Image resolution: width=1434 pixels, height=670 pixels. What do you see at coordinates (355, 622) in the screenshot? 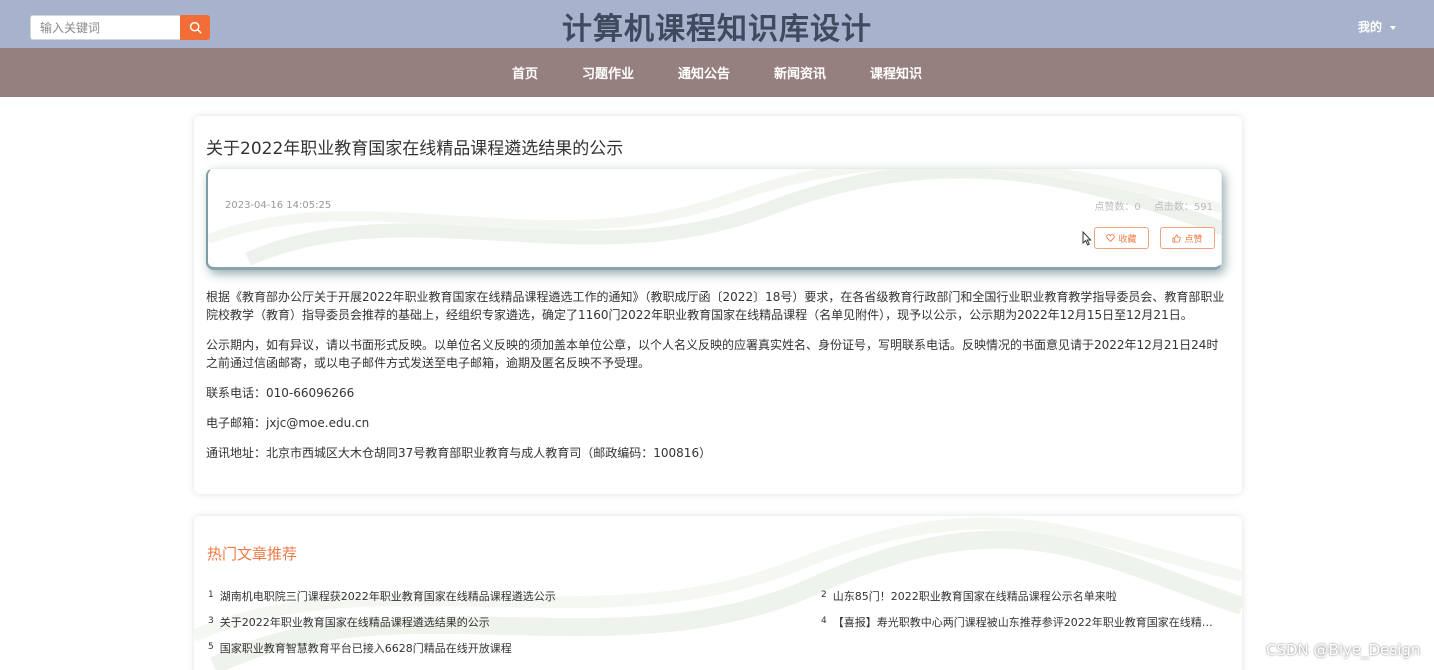
I see `hot-article-link: 关于2022年职业教育国家在线精品课程遴选结果的公示` at bounding box center [355, 622].